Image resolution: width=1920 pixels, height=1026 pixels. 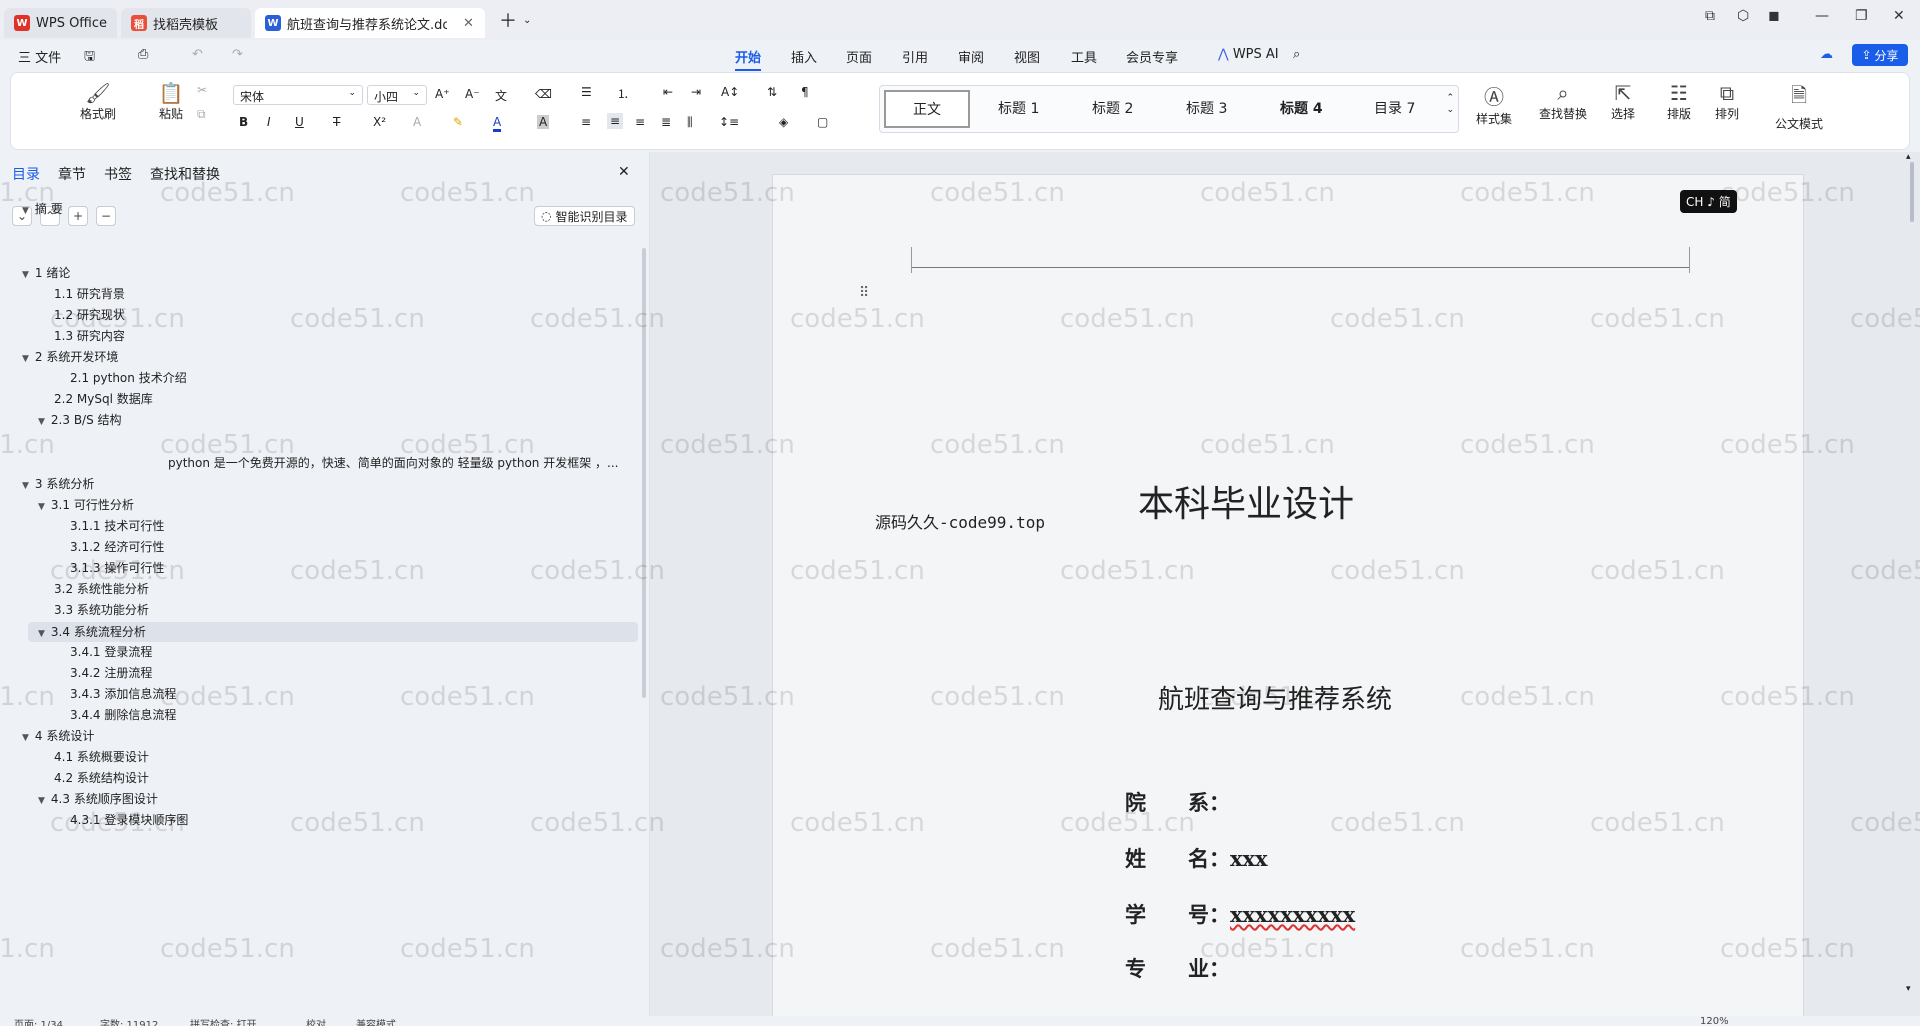 What do you see at coordinates (1710, 16) in the screenshot?
I see `tile-window-icon: ⧉` at bounding box center [1710, 16].